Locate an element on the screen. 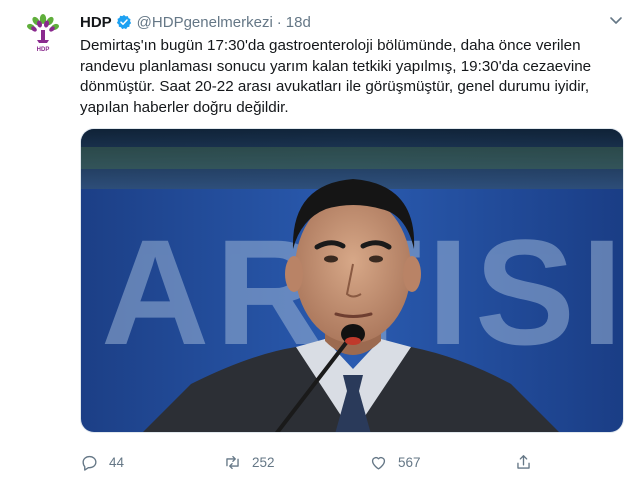 The width and height of the screenshot is (640, 481). tweet-header: HDP @HDPgenelmerkezi · 18d is located at coordinates (354, 22).